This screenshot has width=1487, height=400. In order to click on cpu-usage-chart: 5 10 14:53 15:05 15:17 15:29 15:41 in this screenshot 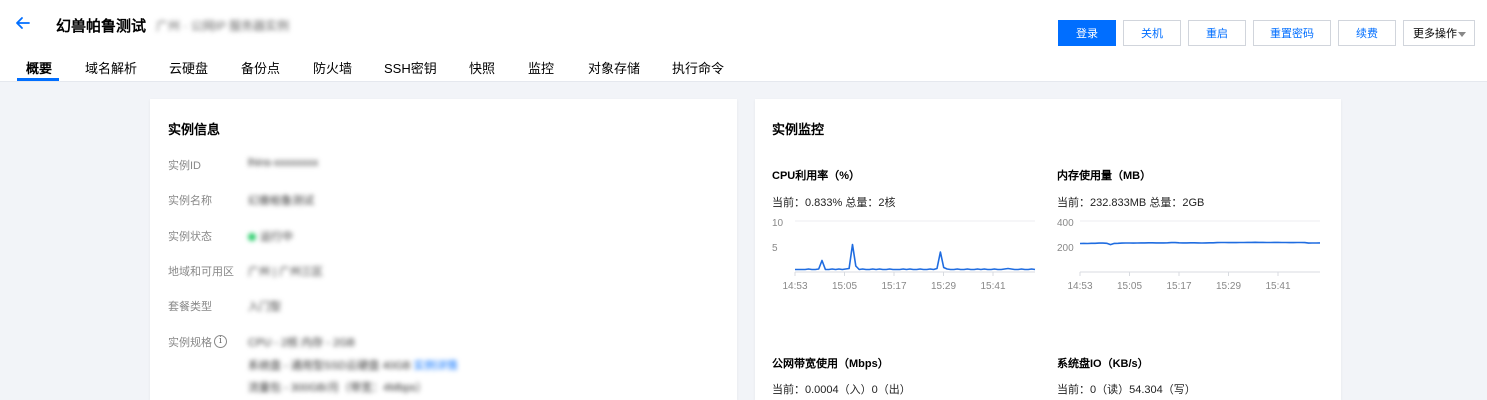, I will do `click(905, 257)`.